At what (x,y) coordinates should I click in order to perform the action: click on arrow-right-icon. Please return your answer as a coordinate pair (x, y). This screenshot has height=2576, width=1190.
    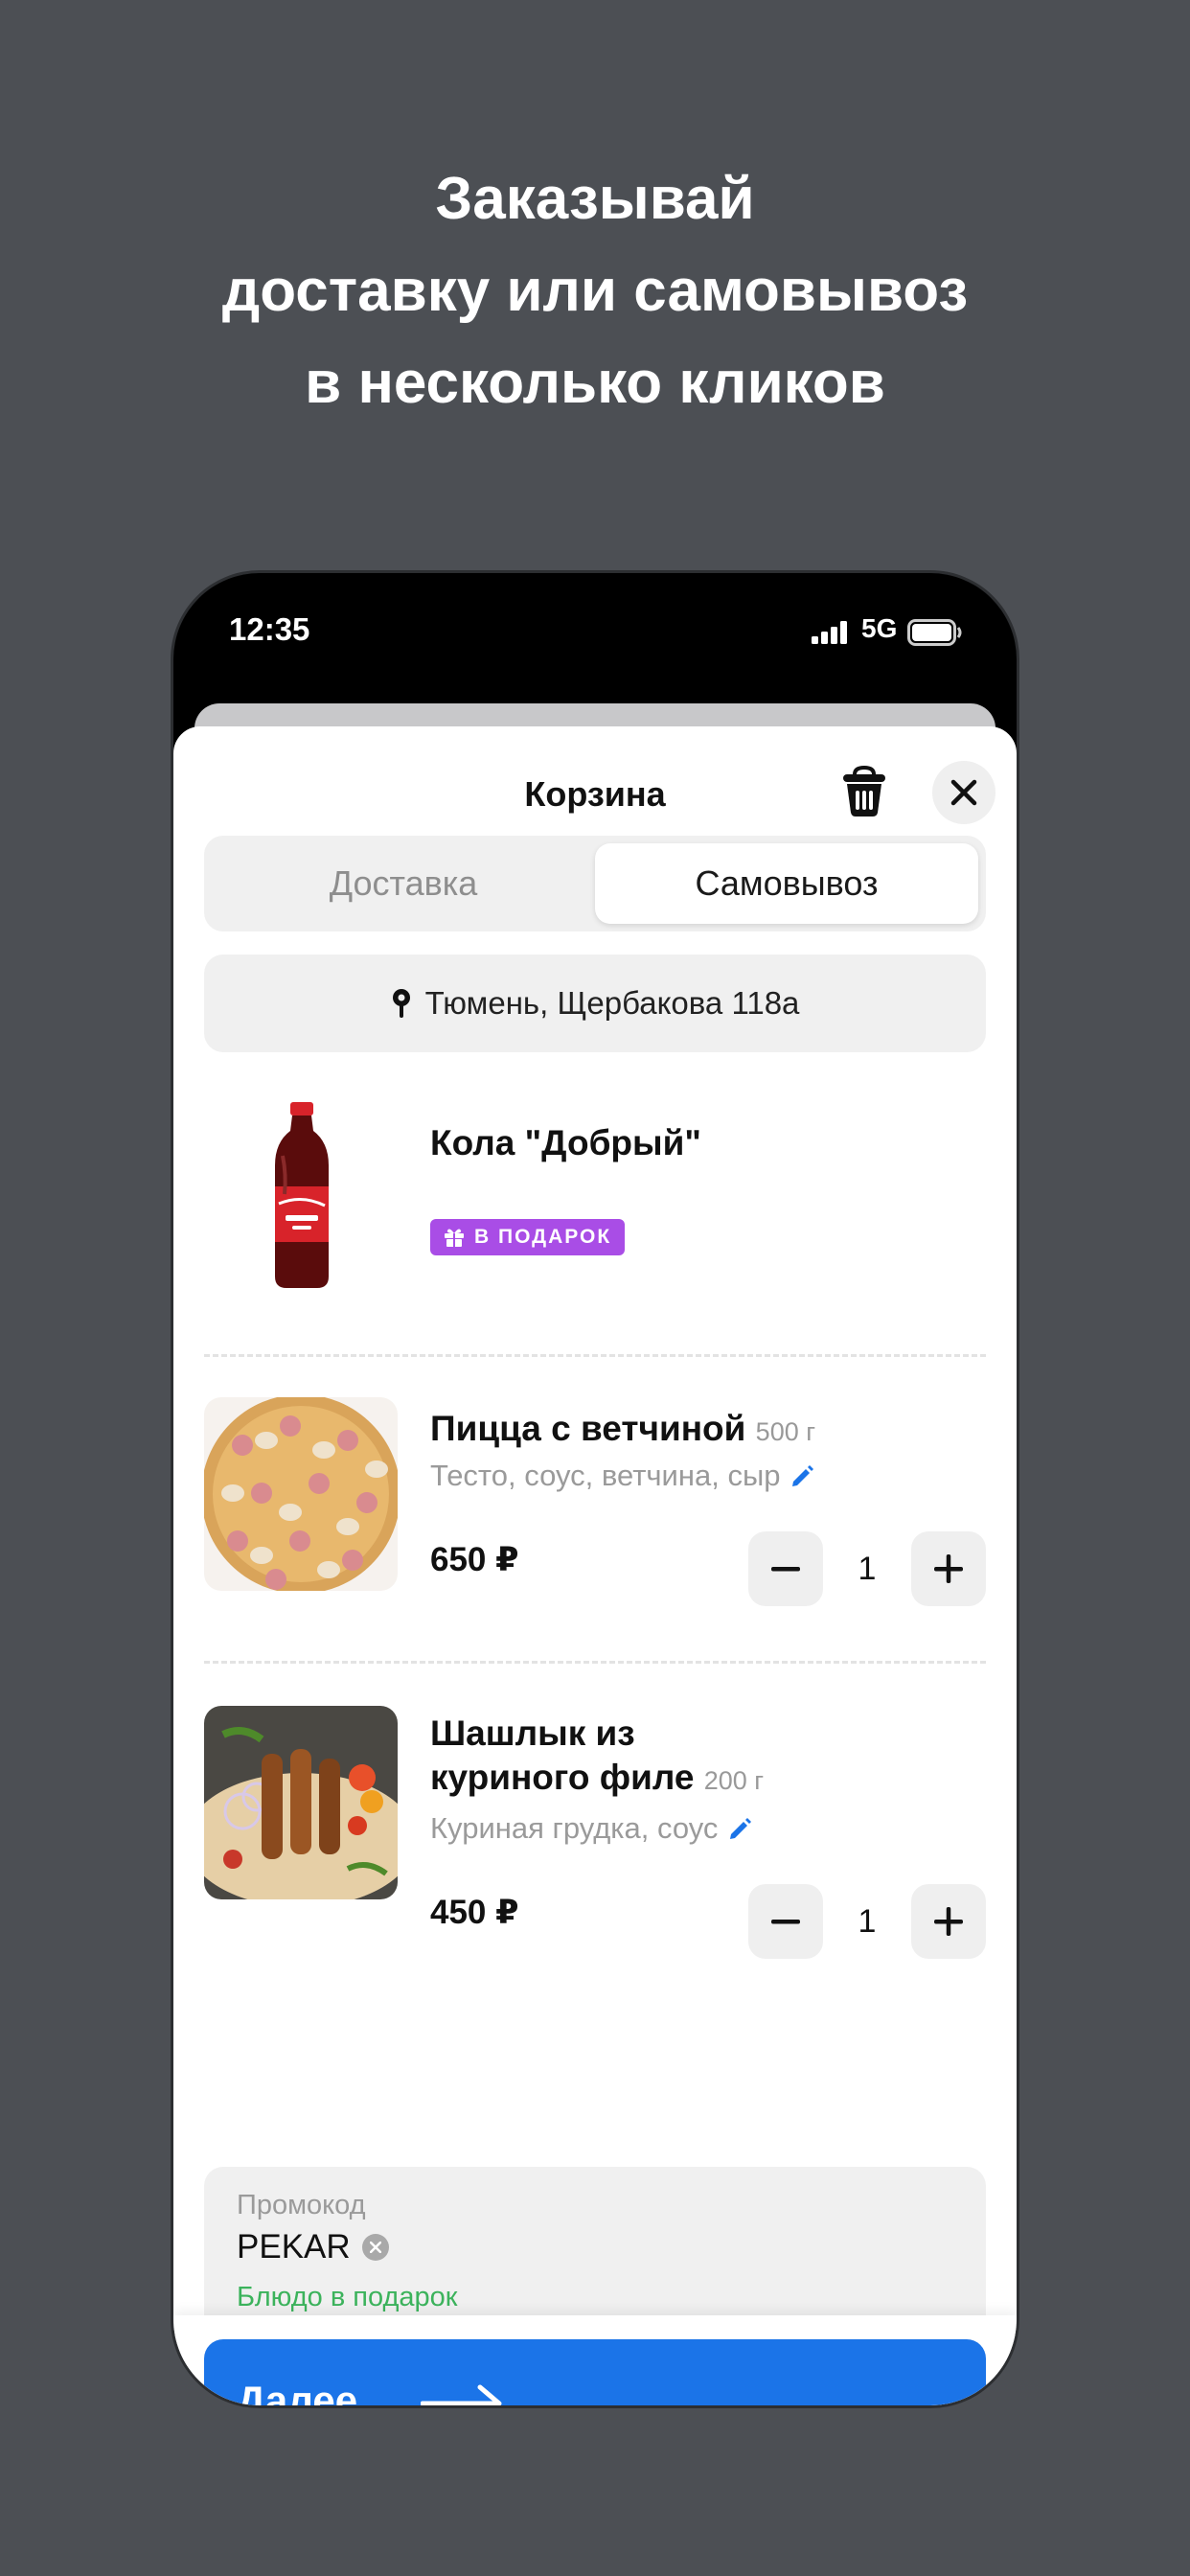
    Looking at the image, I should click on (461, 2394).